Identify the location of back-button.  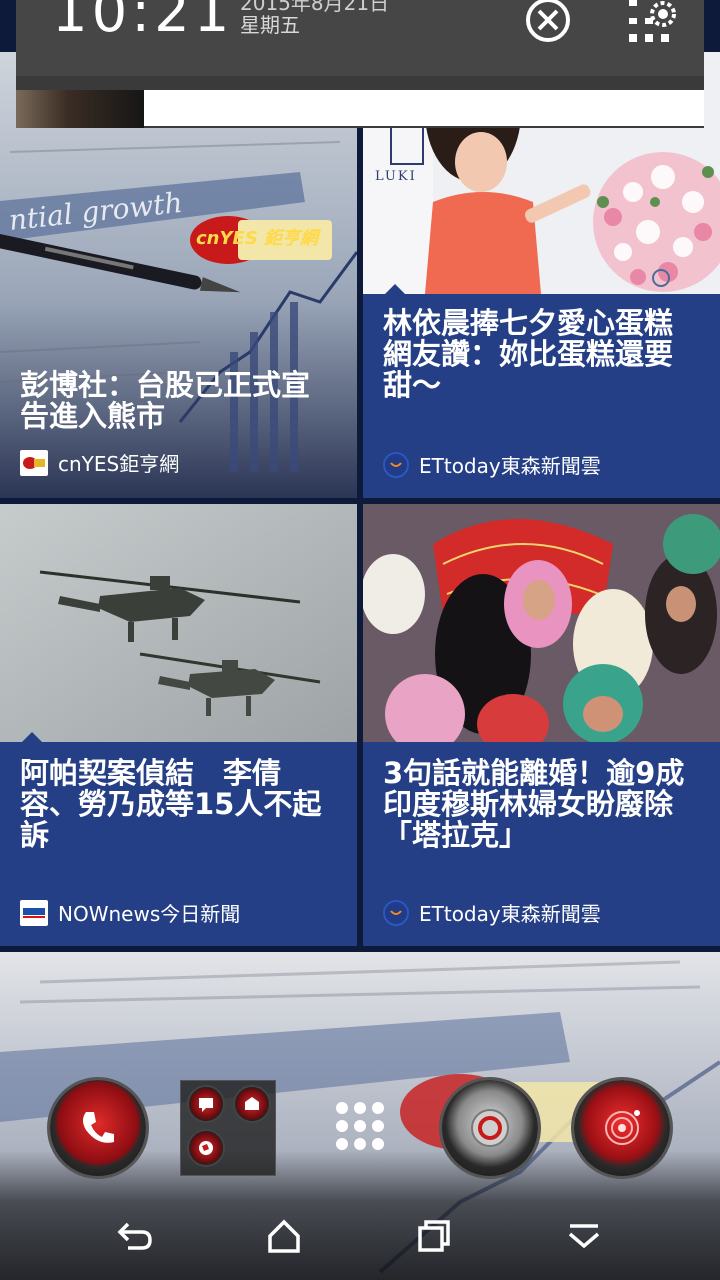
(136, 1236).